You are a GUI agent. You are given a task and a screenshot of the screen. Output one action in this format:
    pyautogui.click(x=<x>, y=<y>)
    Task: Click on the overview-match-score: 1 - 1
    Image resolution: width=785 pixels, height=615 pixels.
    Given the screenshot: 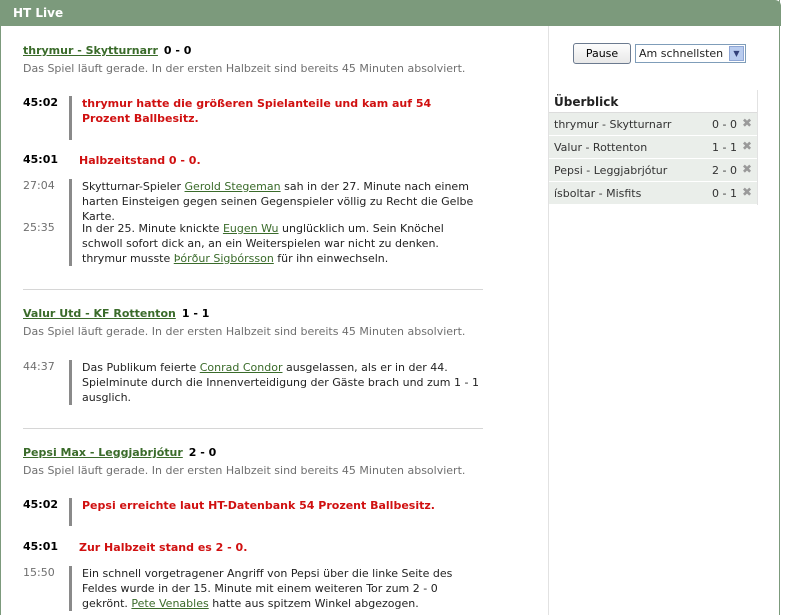 What is the action you would take?
    pyautogui.click(x=724, y=147)
    